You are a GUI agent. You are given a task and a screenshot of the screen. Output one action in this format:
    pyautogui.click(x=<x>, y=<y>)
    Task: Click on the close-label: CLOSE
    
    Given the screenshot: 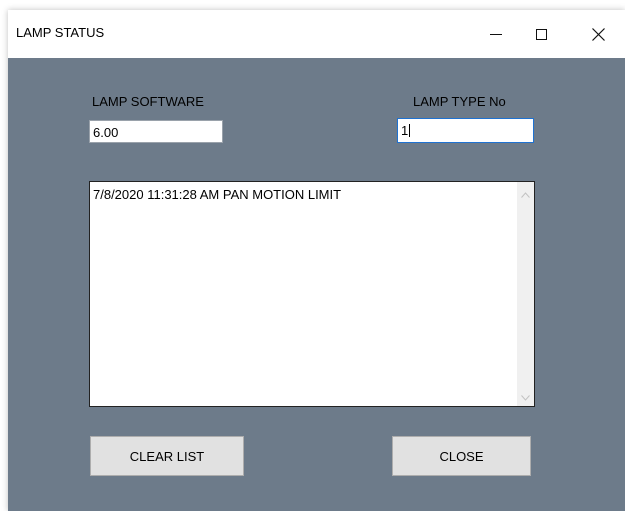 What is the action you would take?
    pyautogui.click(x=461, y=456)
    